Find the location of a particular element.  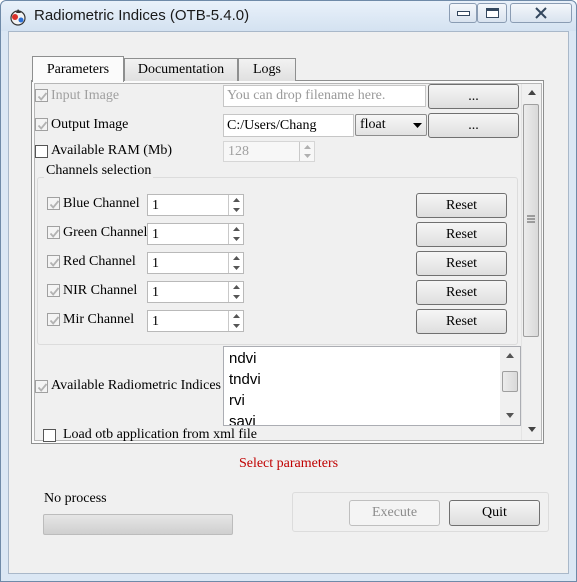

output-image-label: Output Image is located at coordinates (90, 124).